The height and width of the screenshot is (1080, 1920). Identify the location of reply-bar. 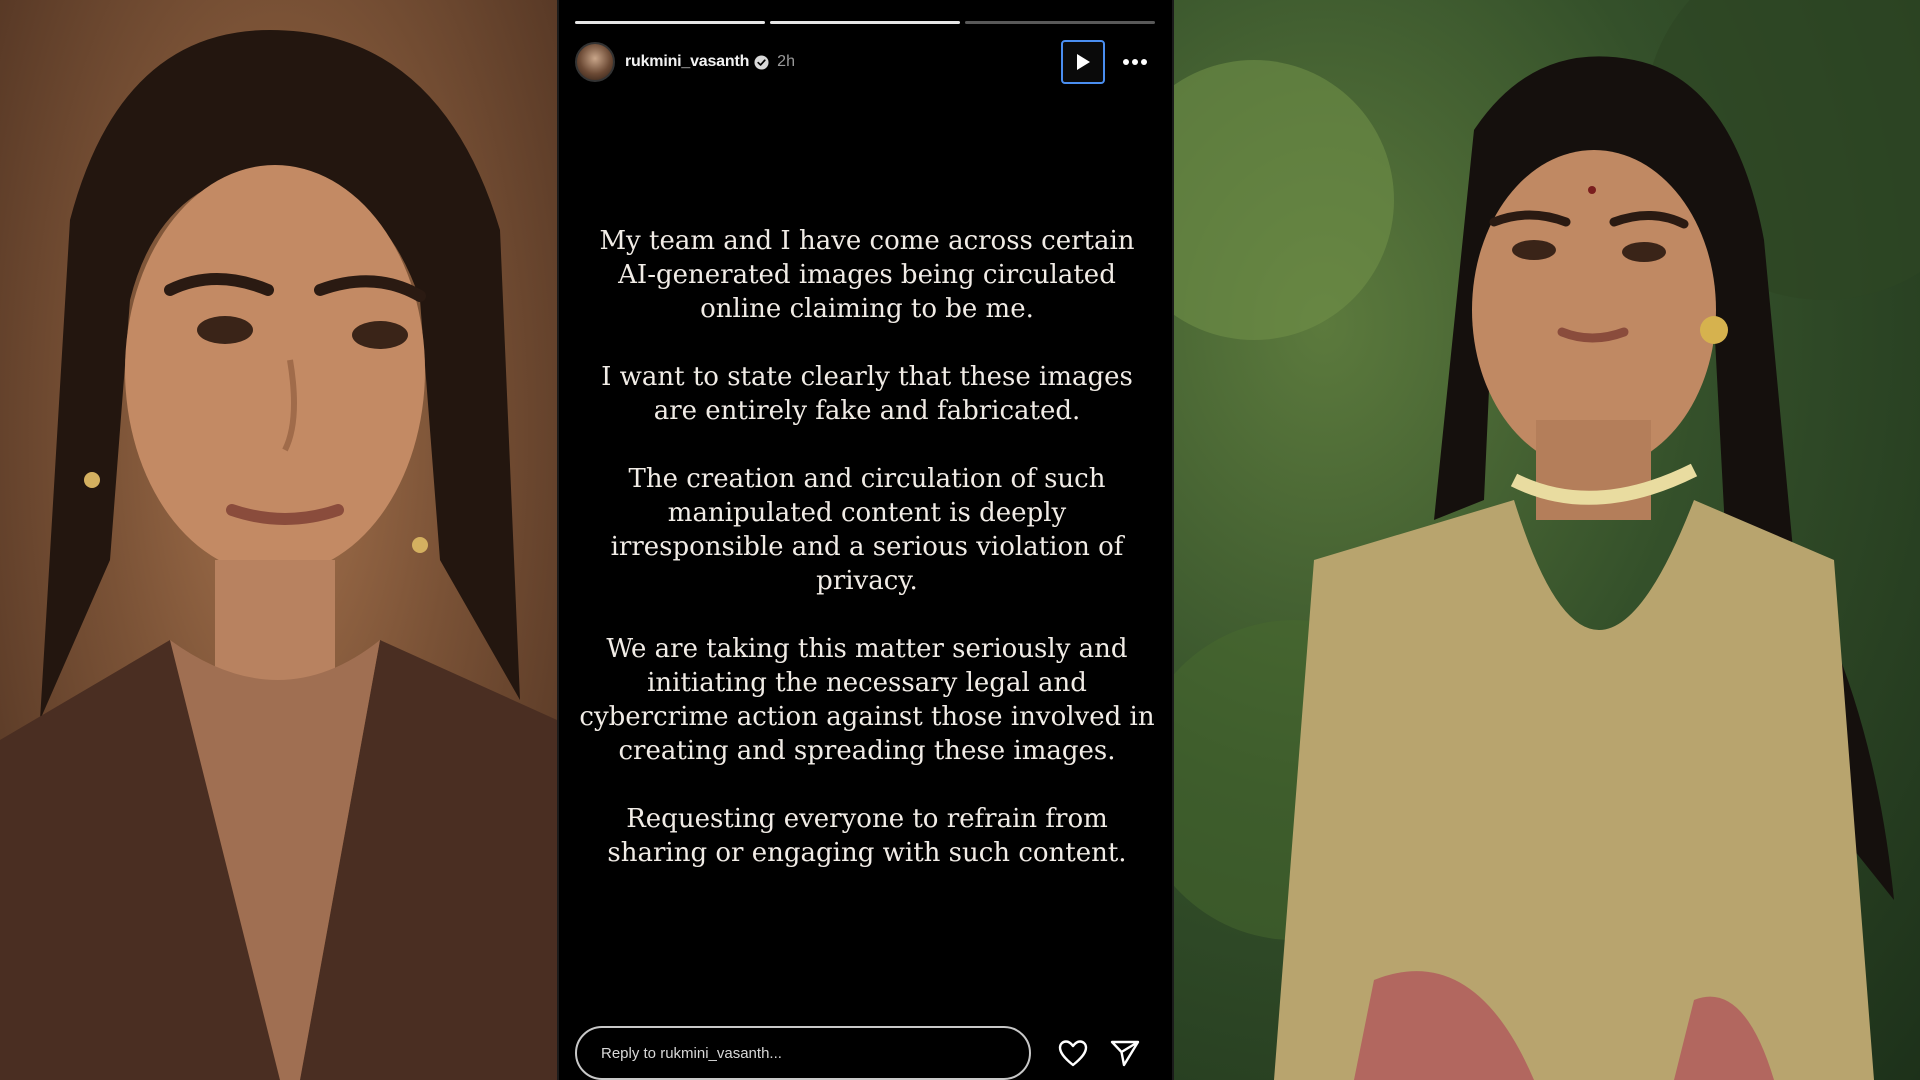
(865, 1053).